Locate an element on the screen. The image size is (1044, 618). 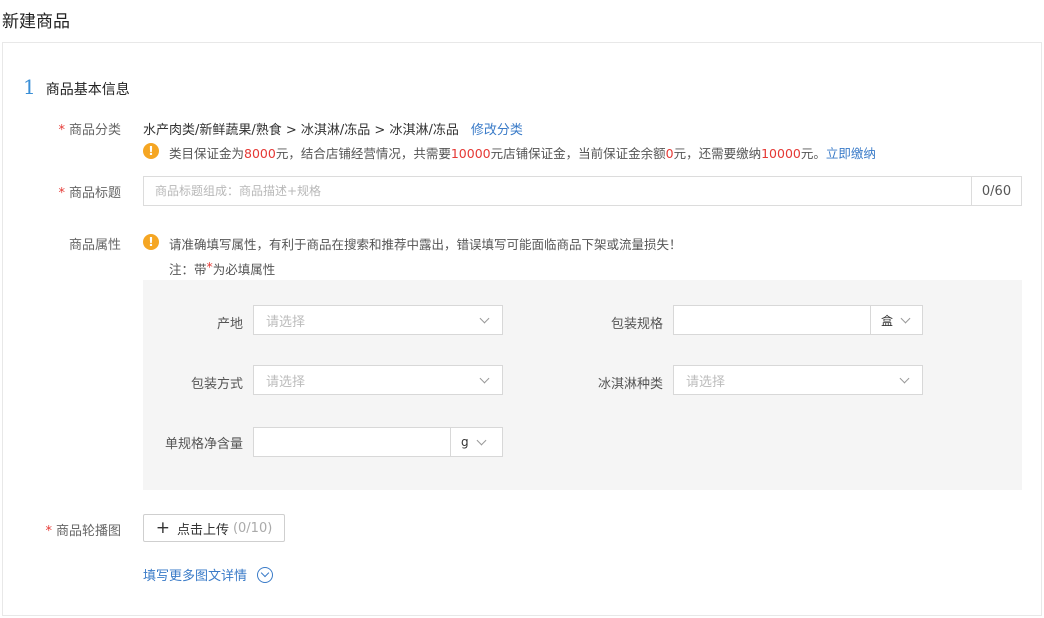
origin-select: 请选择 is located at coordinates (378, 320).